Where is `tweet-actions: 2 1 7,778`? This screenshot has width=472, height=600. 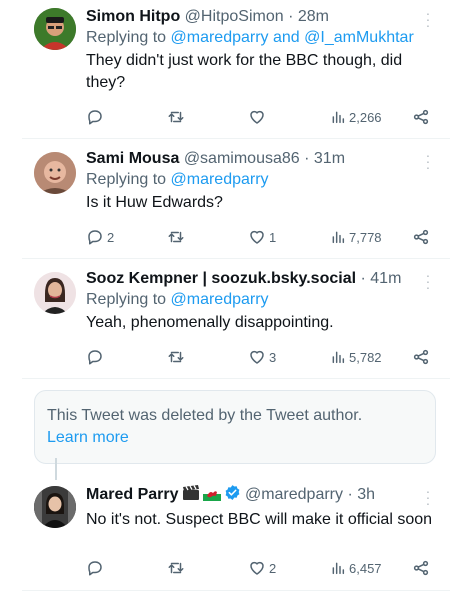 tweet-actions: 2 1 7,778 is located at coordinates (261, 237).